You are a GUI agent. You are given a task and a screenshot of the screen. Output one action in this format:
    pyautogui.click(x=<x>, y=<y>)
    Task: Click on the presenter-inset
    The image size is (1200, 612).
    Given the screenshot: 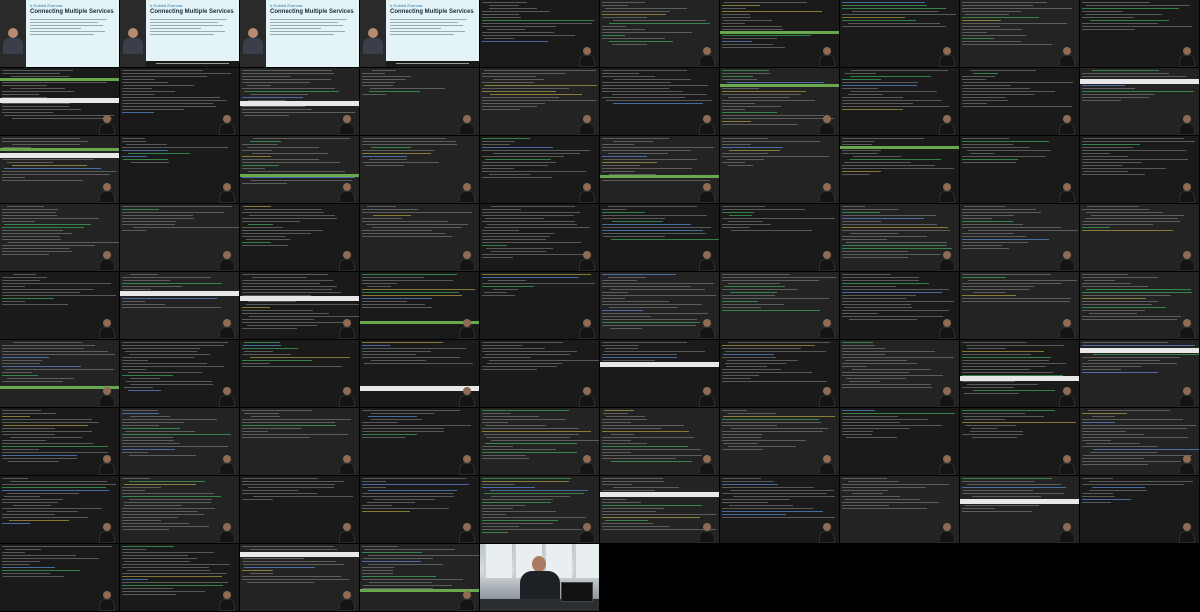 What is the action you would take?
    pyautogui.click(x=13, y=33)
    